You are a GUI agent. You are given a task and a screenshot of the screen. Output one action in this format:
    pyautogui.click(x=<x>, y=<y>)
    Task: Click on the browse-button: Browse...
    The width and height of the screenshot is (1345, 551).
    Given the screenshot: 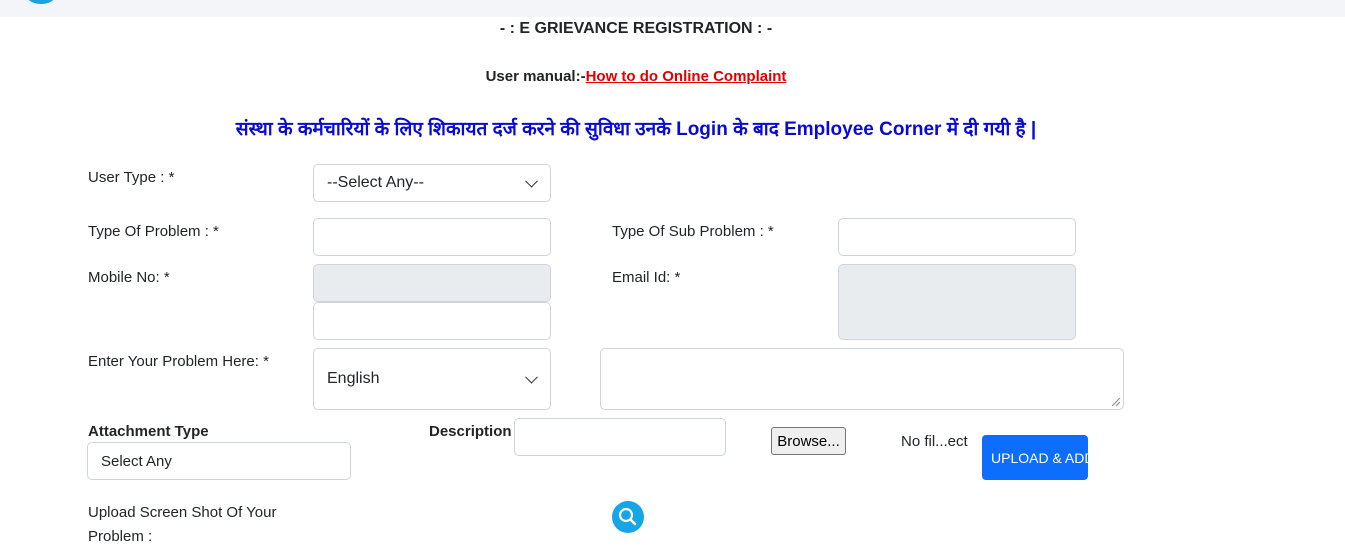 What is the action you would take?
    pyautogui.click(x=808, y=441)
    